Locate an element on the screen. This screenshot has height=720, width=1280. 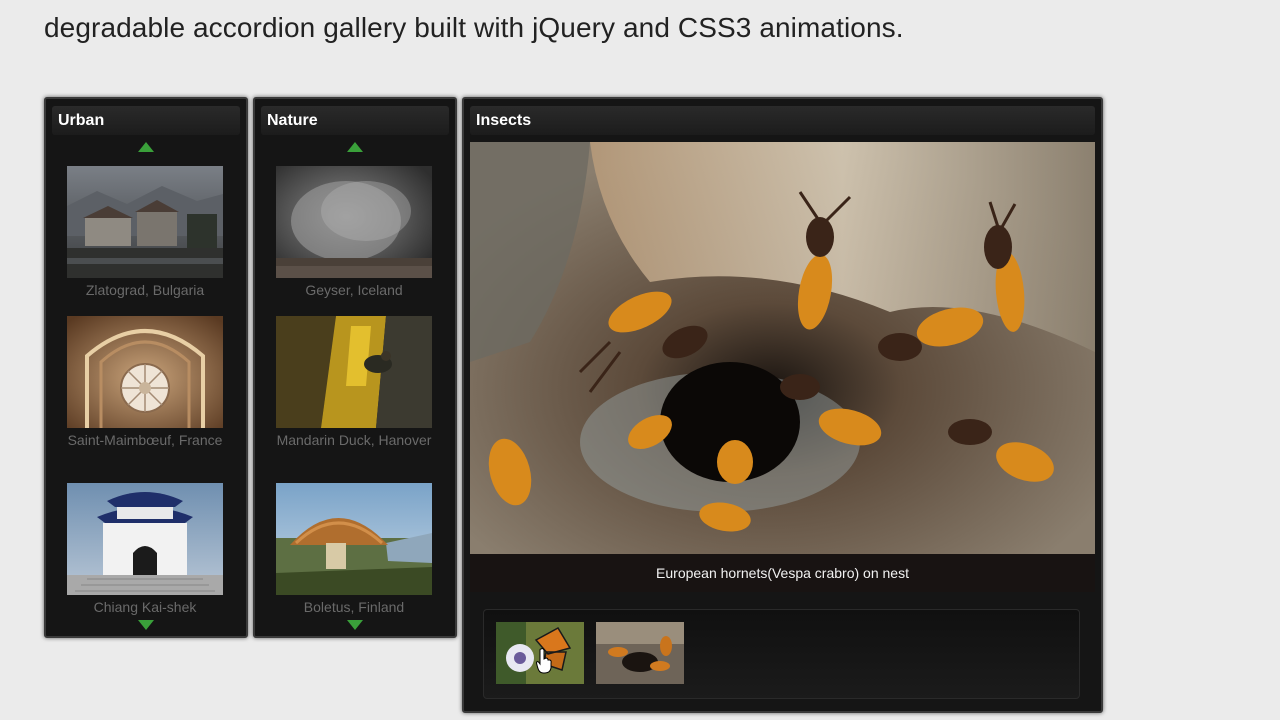
thumb-image-chiang-kai-shek is located at coordinates (145, 539).